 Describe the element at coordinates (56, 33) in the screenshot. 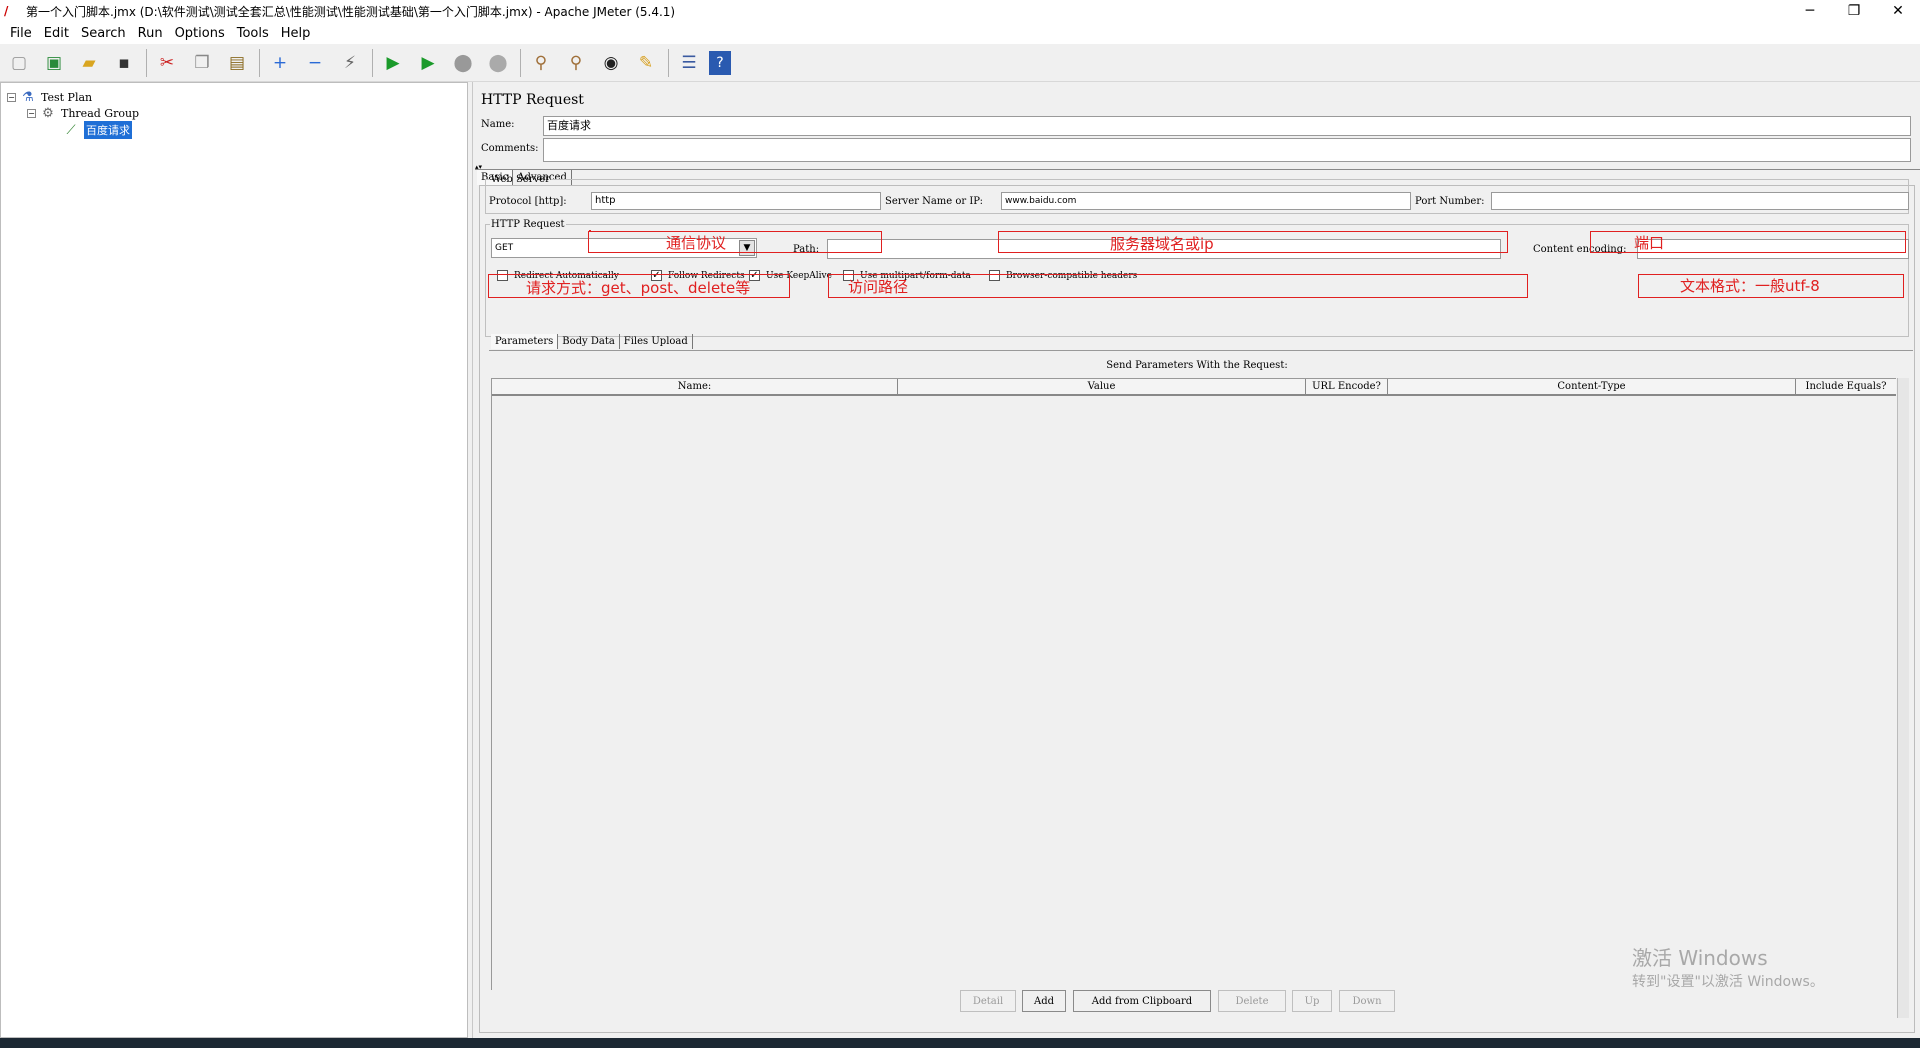

I see `menu-edit: Edit` at that location.